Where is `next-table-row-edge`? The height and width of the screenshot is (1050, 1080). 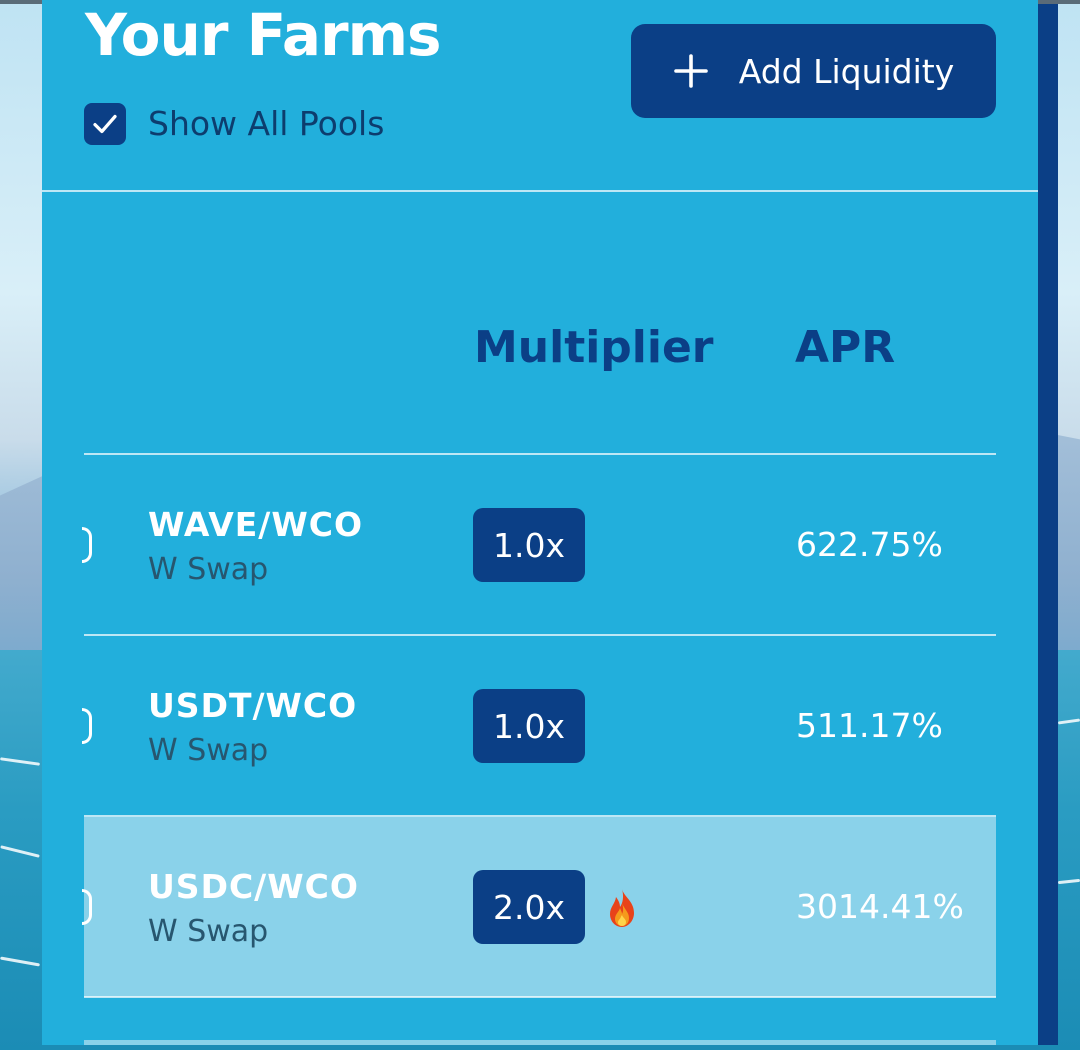 next-table-row-edge is located at coordinates (540, 1042).